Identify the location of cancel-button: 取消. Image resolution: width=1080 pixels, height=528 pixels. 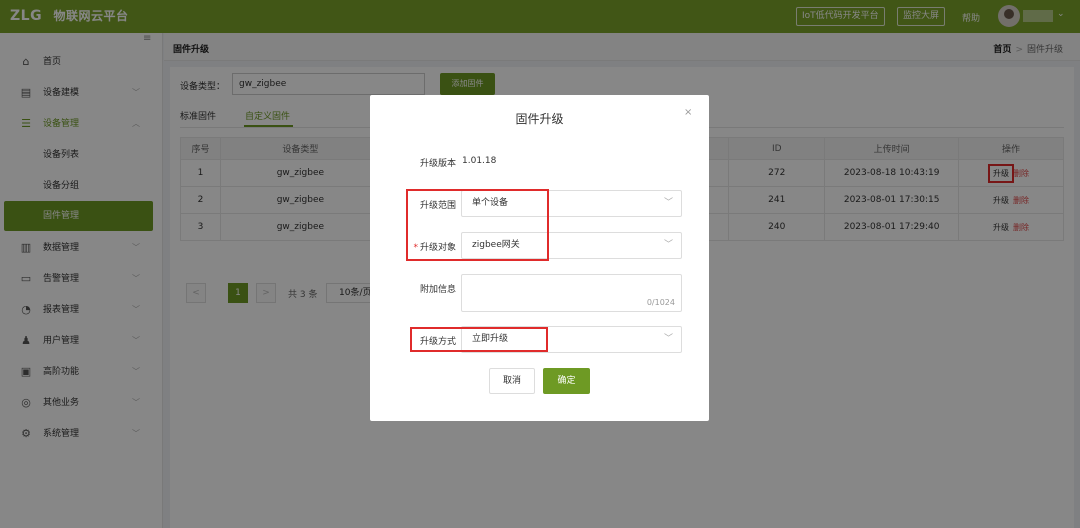
(512, 381).